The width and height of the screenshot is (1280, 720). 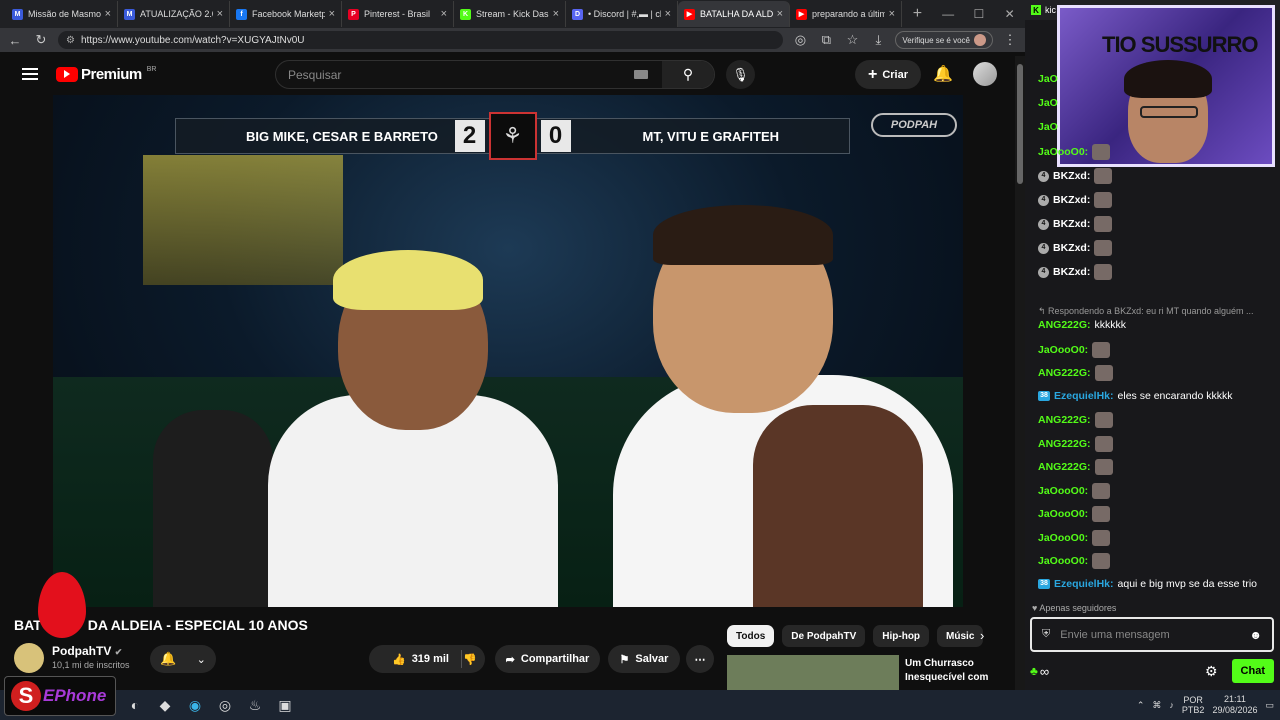 What do you see at coordinates (740, 74) in the screenshot?
I see `voice-search-button: 🎙` at bounding box center [740, 74].